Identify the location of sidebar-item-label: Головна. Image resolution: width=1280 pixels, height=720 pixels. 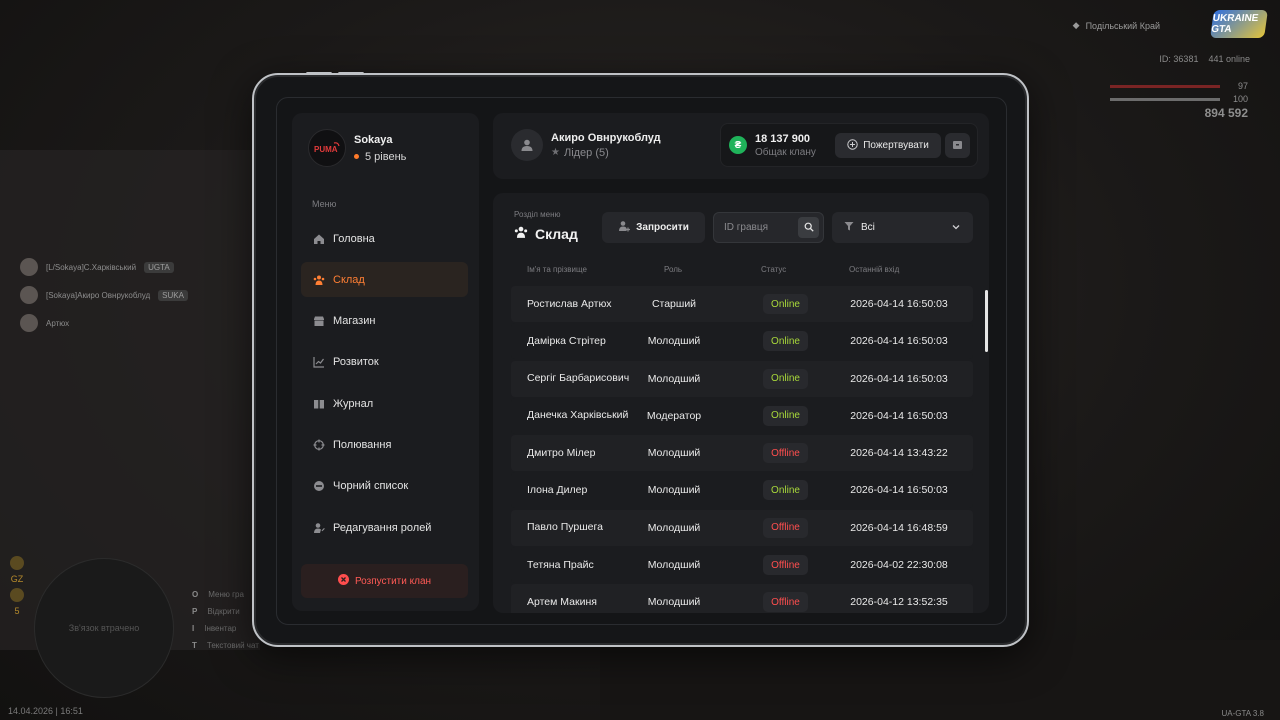
(354, 238).